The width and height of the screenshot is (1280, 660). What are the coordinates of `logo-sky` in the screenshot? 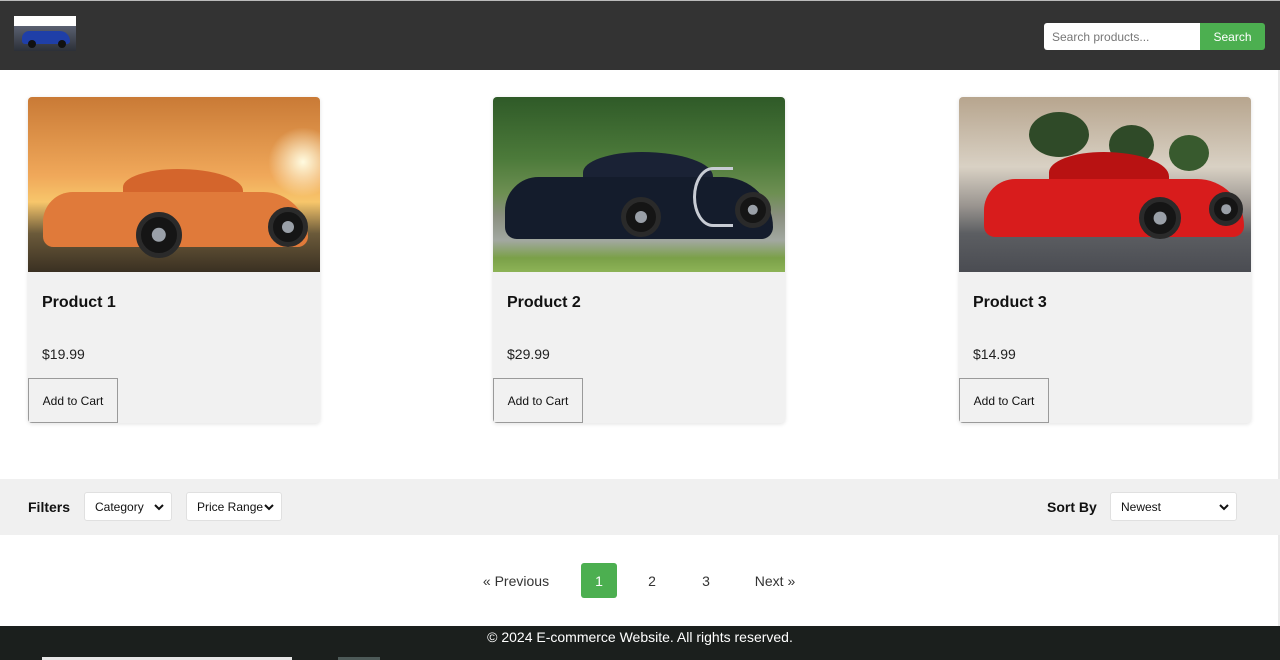 It's located at (45, 21).